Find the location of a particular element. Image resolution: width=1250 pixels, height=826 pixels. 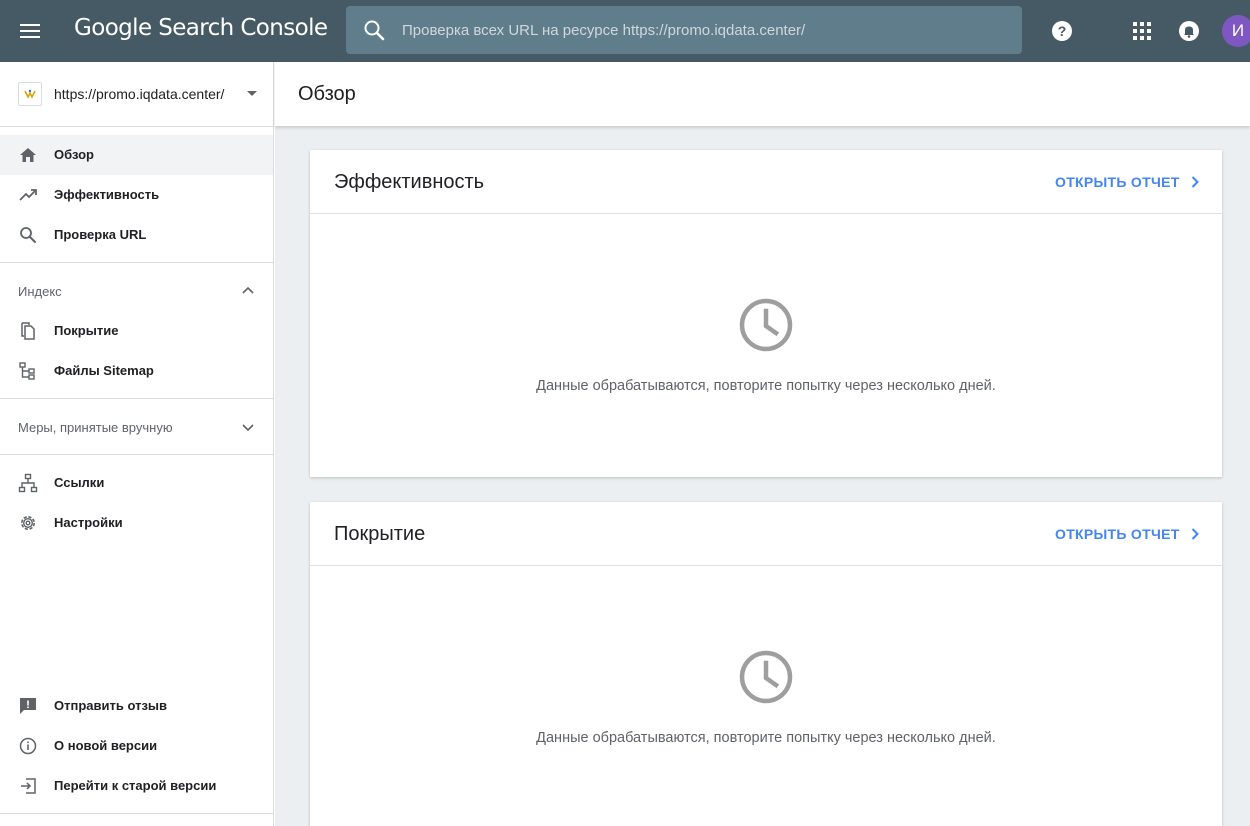

bell-icon is located at coordinates (1189, 31).